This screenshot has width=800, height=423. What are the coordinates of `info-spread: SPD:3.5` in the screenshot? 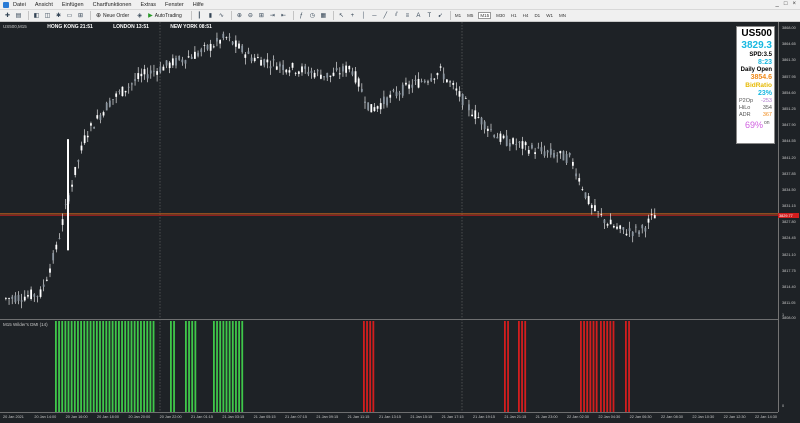 It's located at (760, 55).